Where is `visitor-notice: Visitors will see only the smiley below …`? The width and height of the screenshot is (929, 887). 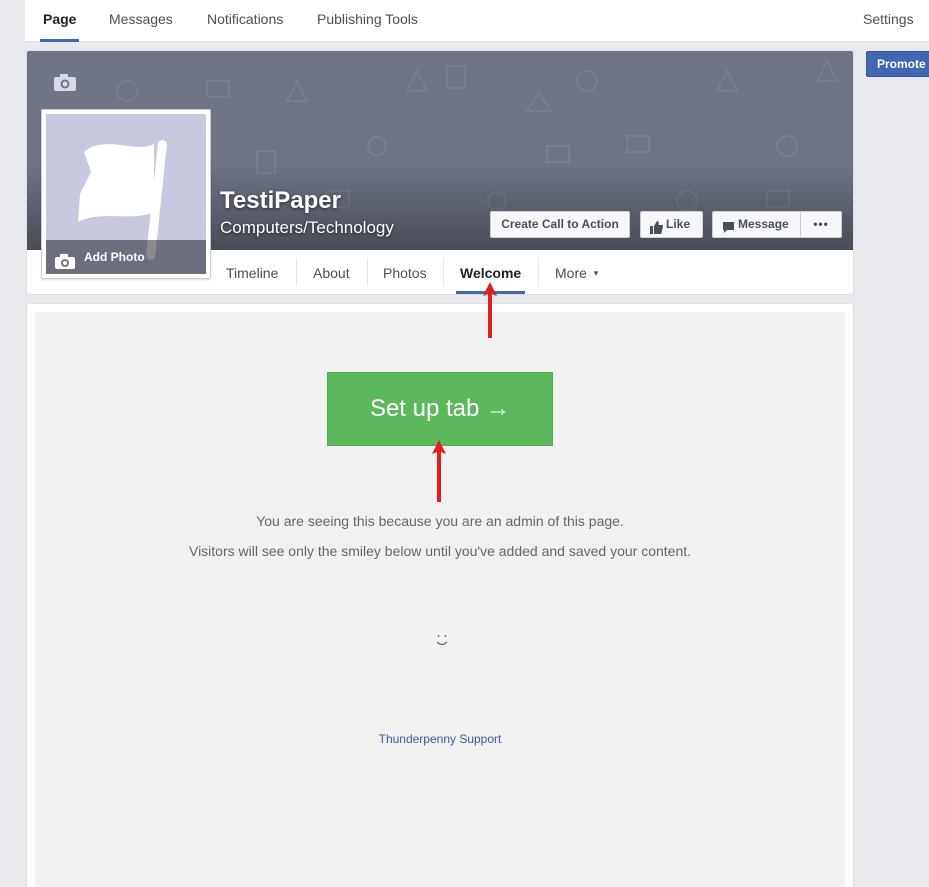 visitor-notice: Visitors will see only the smiley below … is located at coordinates (440, 551).